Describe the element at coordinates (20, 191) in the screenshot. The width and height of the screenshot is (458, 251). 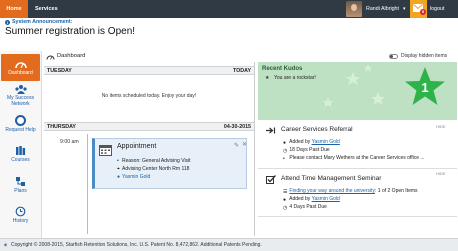
I see `sidebar-item-label: Plans` at that location.